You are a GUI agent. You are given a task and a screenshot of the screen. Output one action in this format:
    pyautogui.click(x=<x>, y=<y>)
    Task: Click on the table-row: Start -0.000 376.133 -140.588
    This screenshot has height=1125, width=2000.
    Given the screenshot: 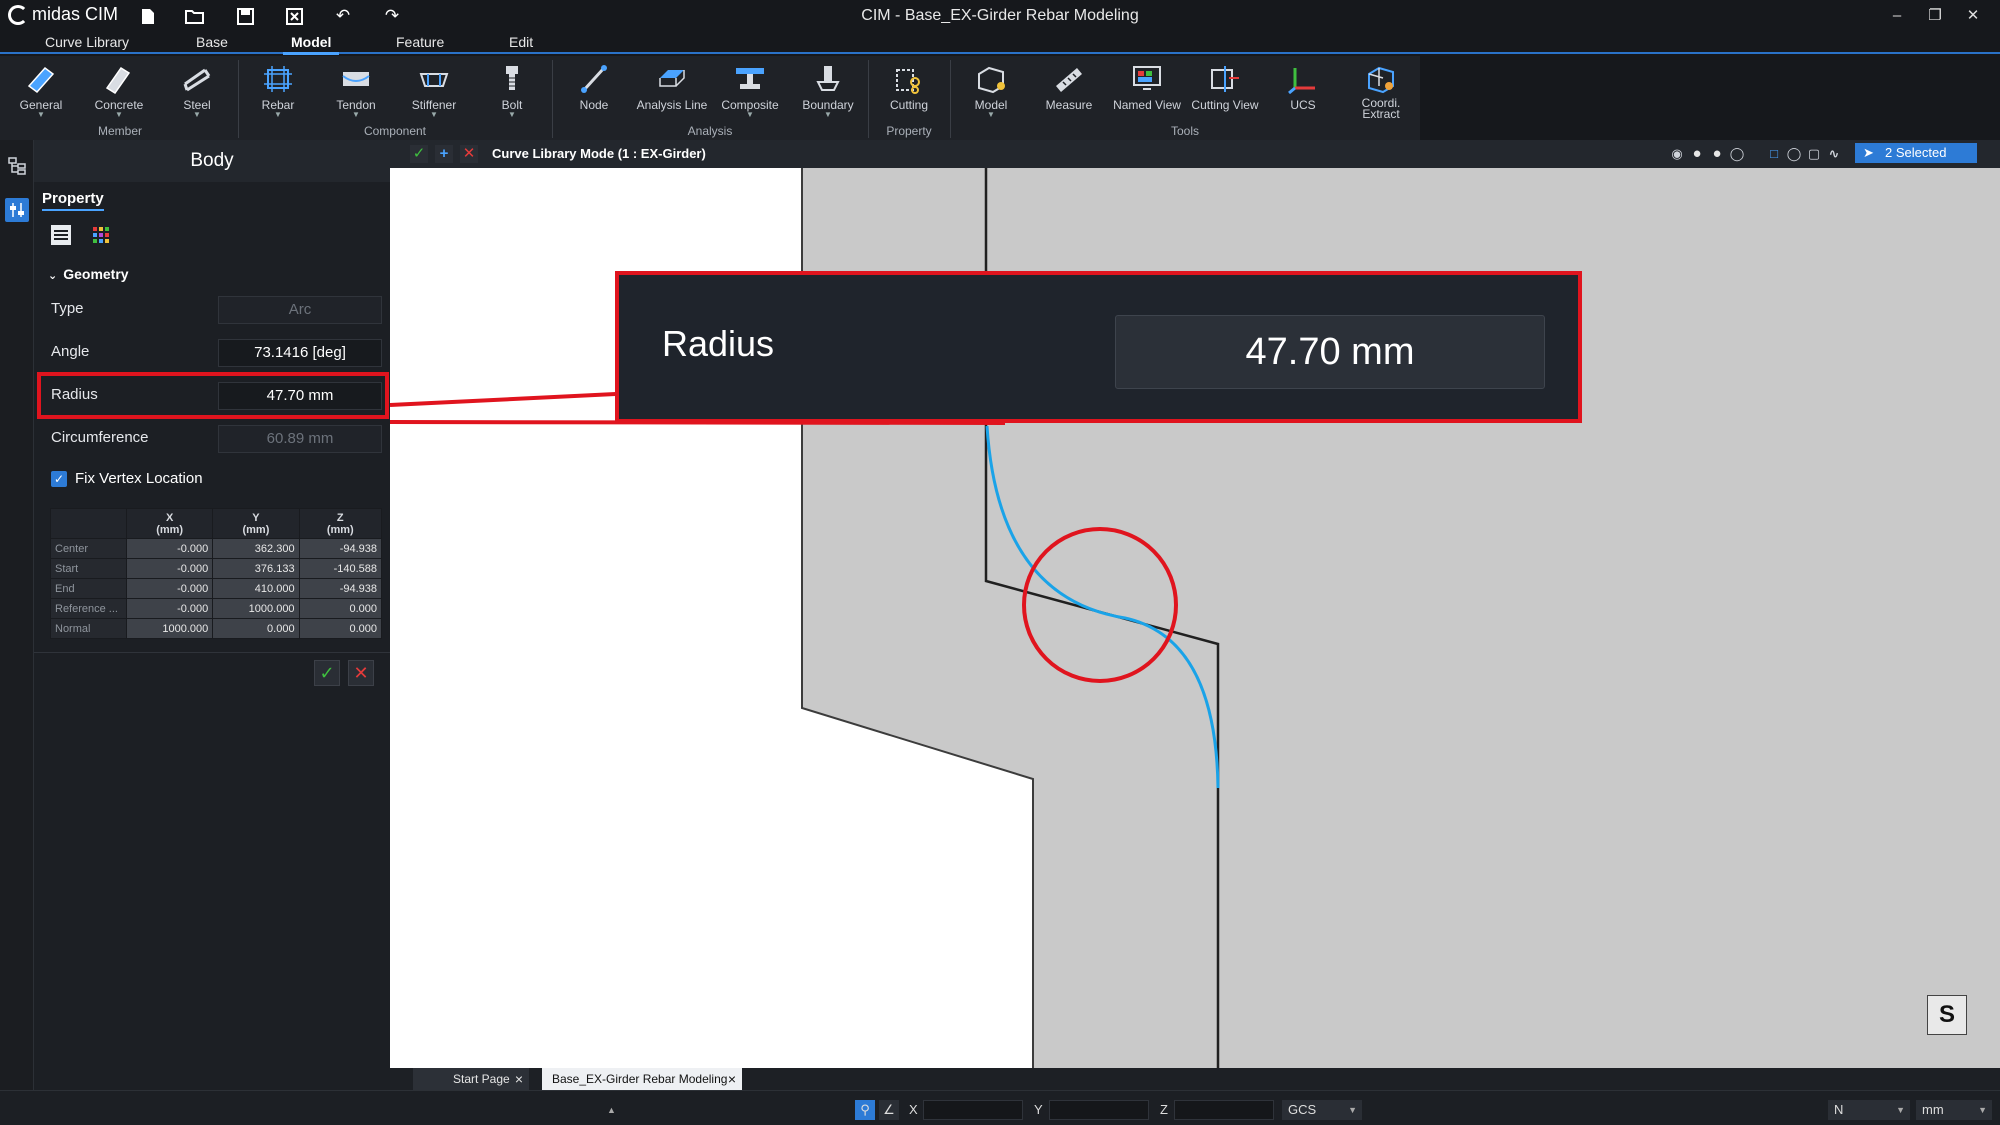 What is the action you would take?
    pyautogui.click(x=216, y=568)
    